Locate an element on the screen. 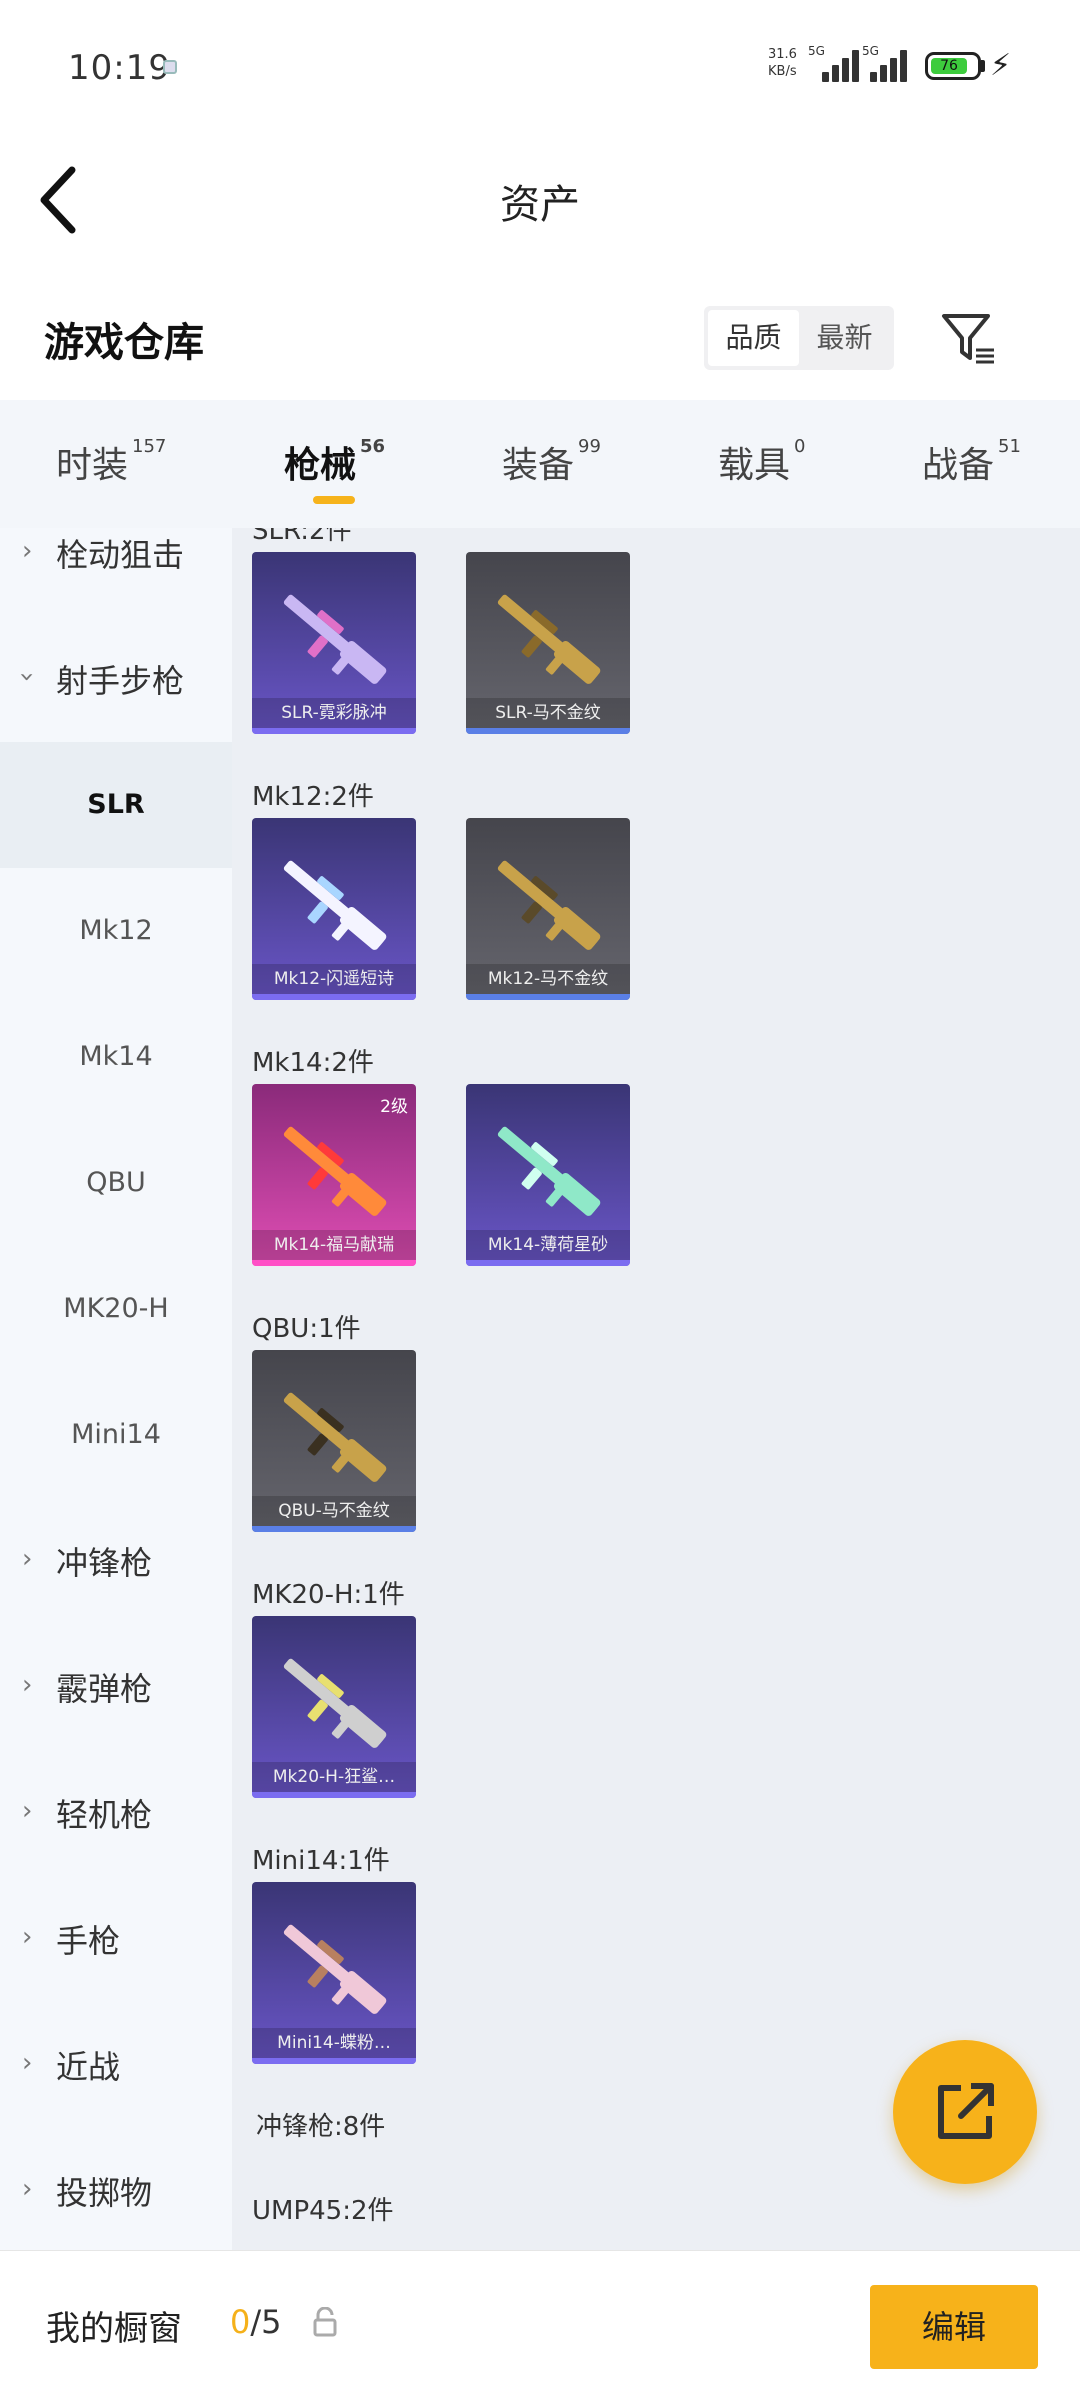  category-tabs: 时装 157 枪械 56 装备 99 载具 0 战备 51 is located at coordinates (540, 464).